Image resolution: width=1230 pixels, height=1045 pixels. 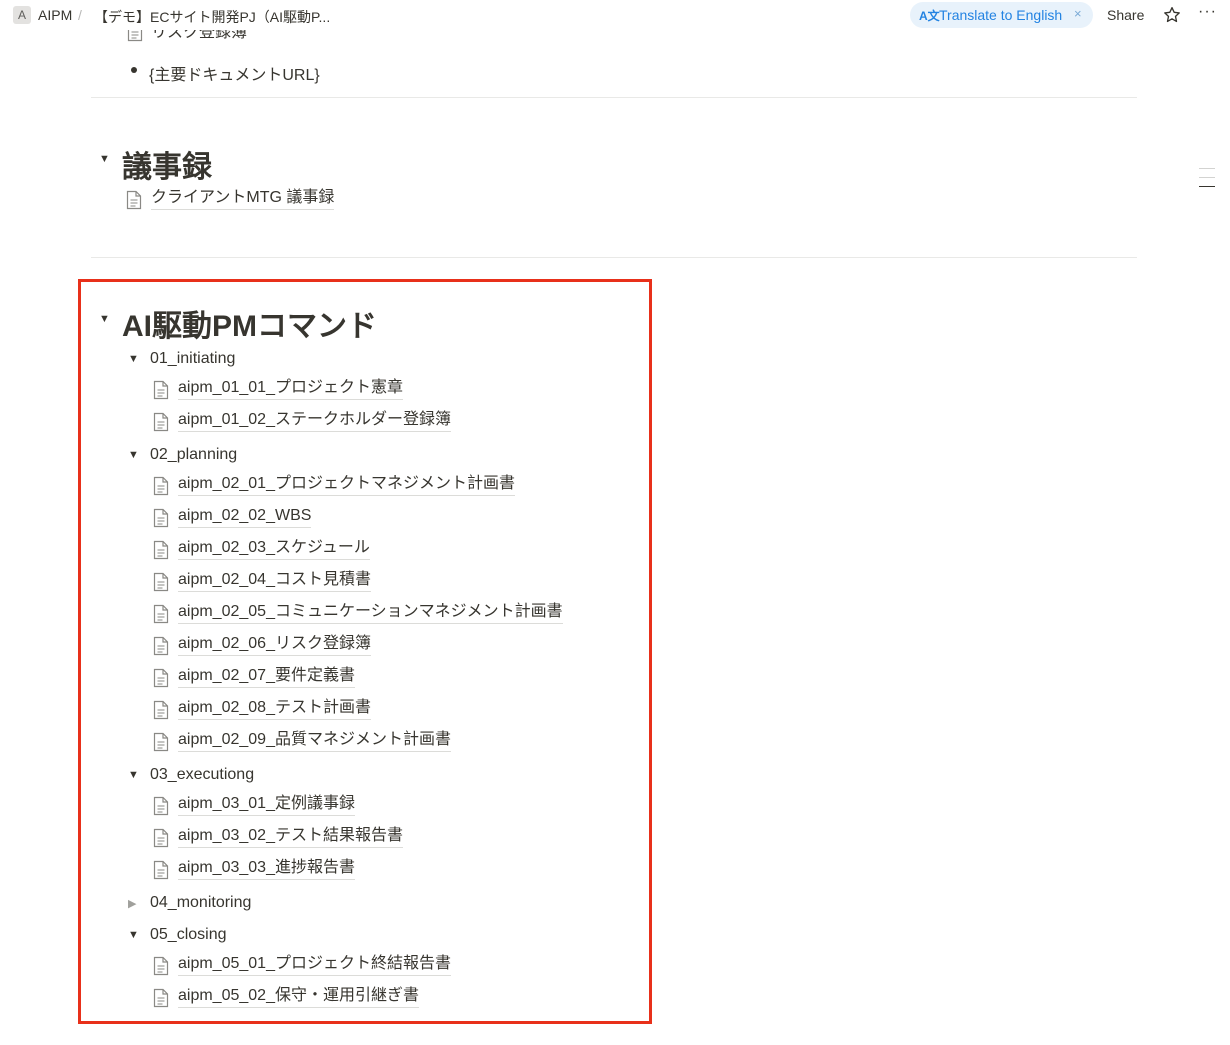 I want to click on translate-button: A文 Translate to English ×, so click(x=1001, y=15).